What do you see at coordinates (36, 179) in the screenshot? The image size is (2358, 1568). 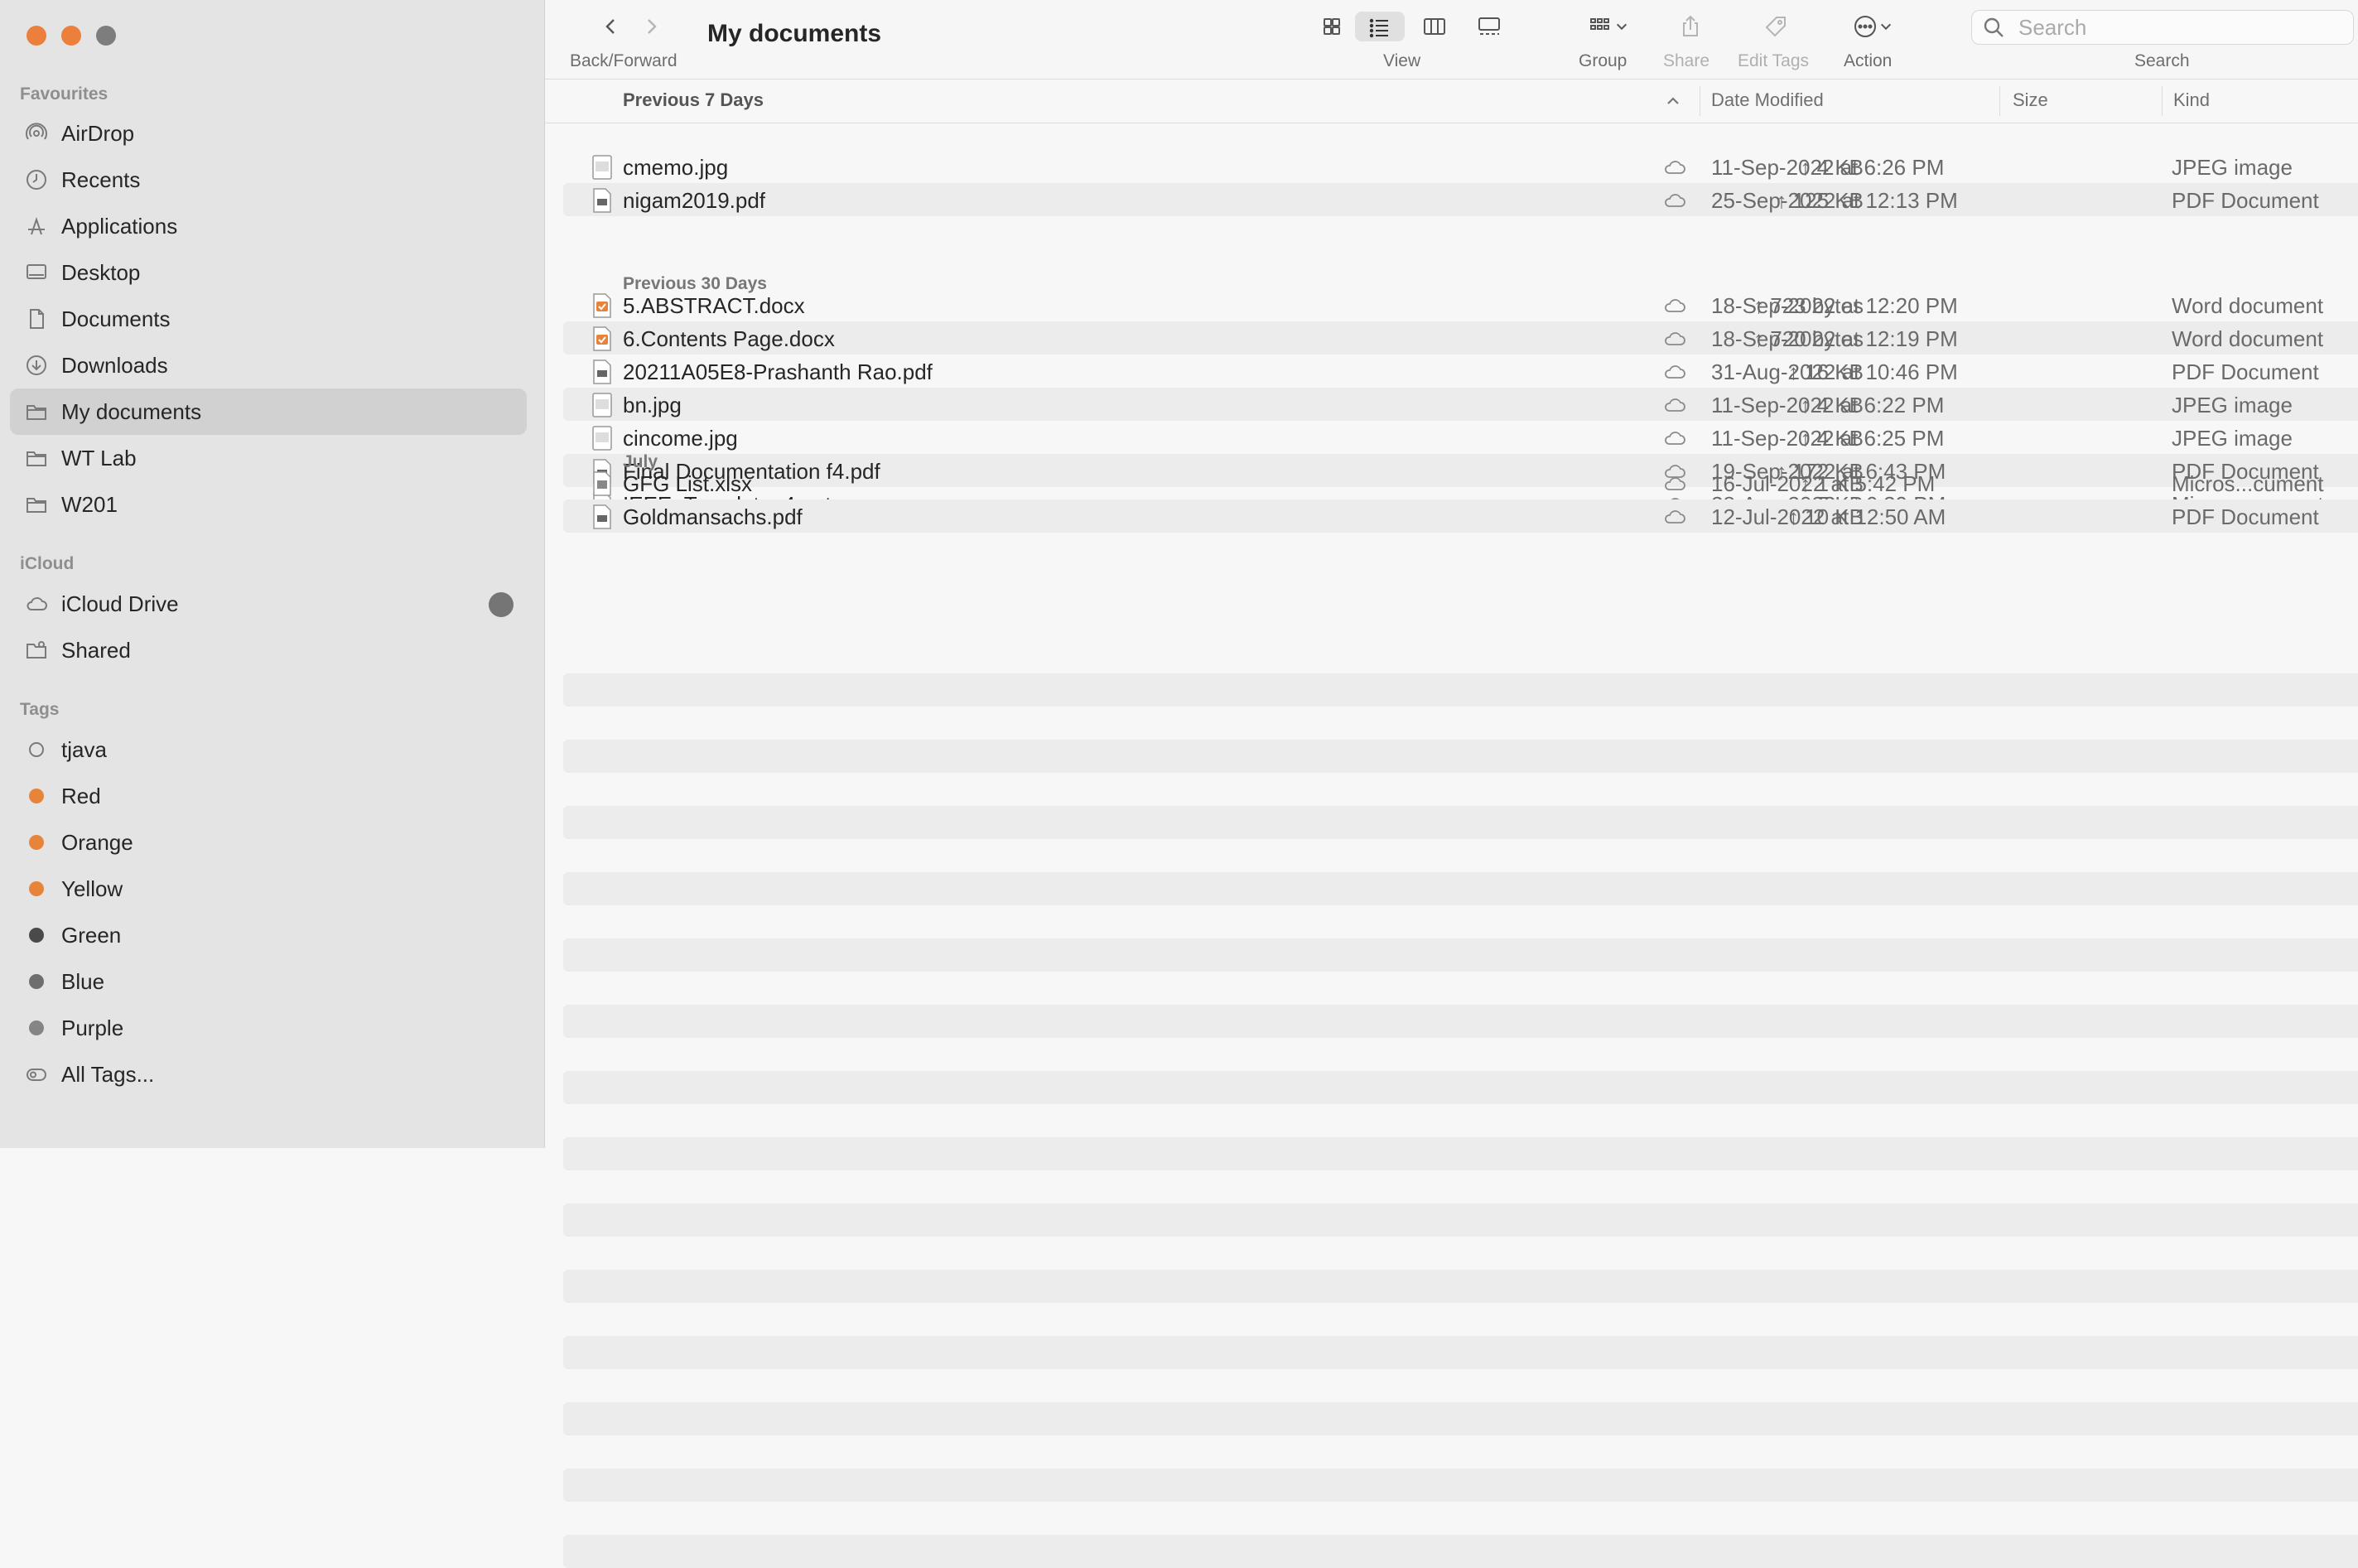 I see `clock-icon` at bounding box center [36, 179].